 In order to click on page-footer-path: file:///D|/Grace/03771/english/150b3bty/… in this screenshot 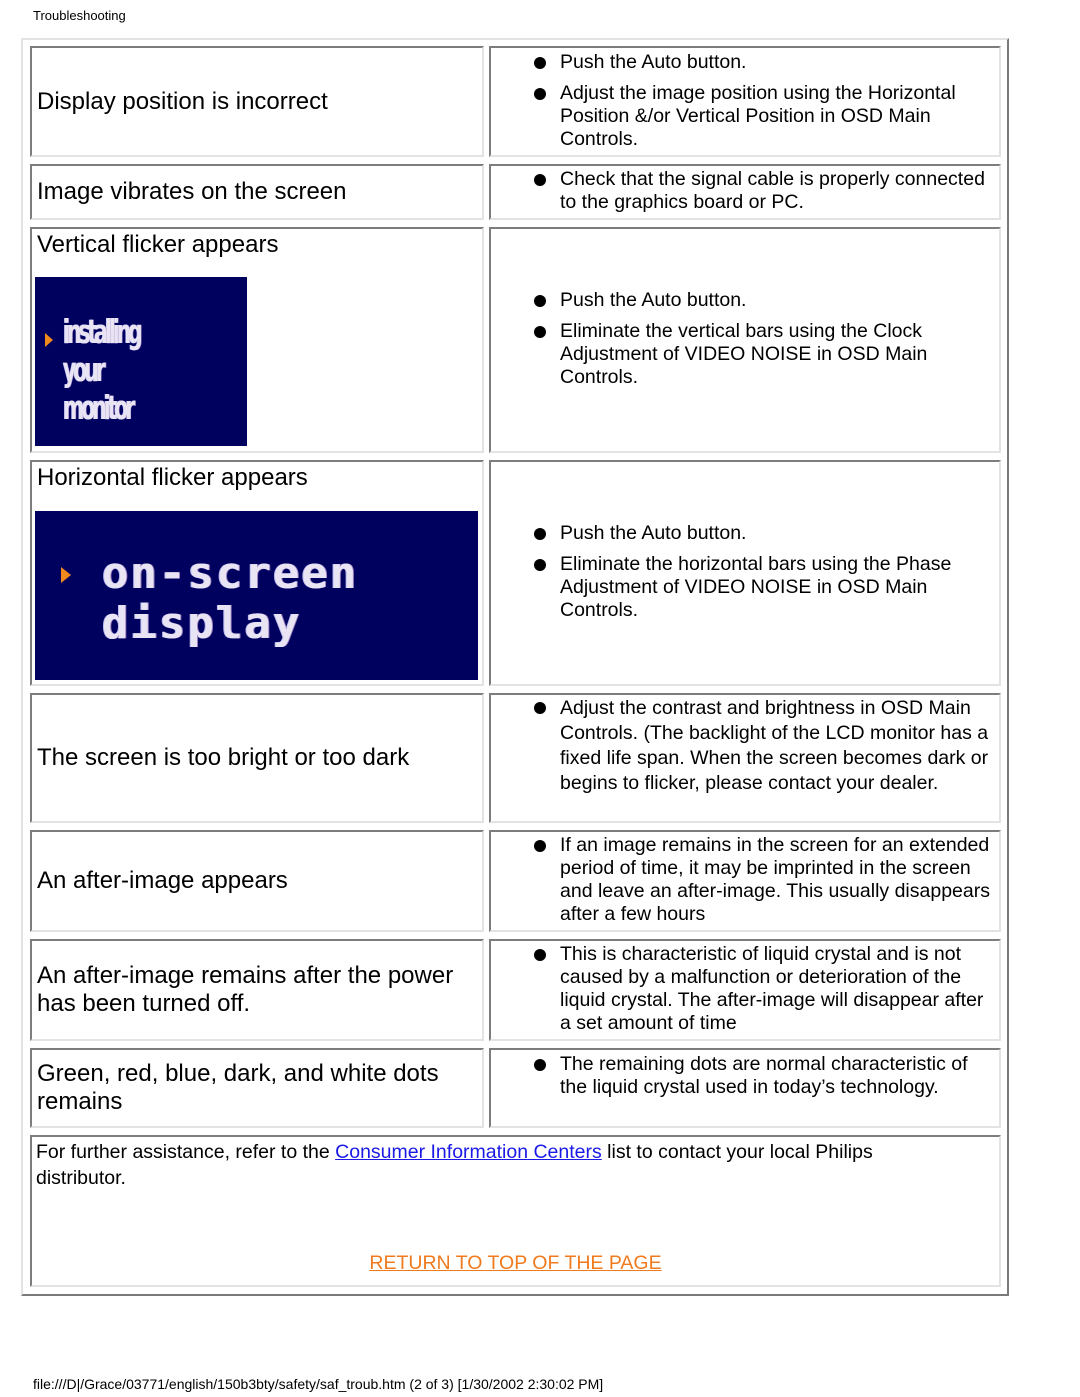, I will do `click(318, 1384)`.